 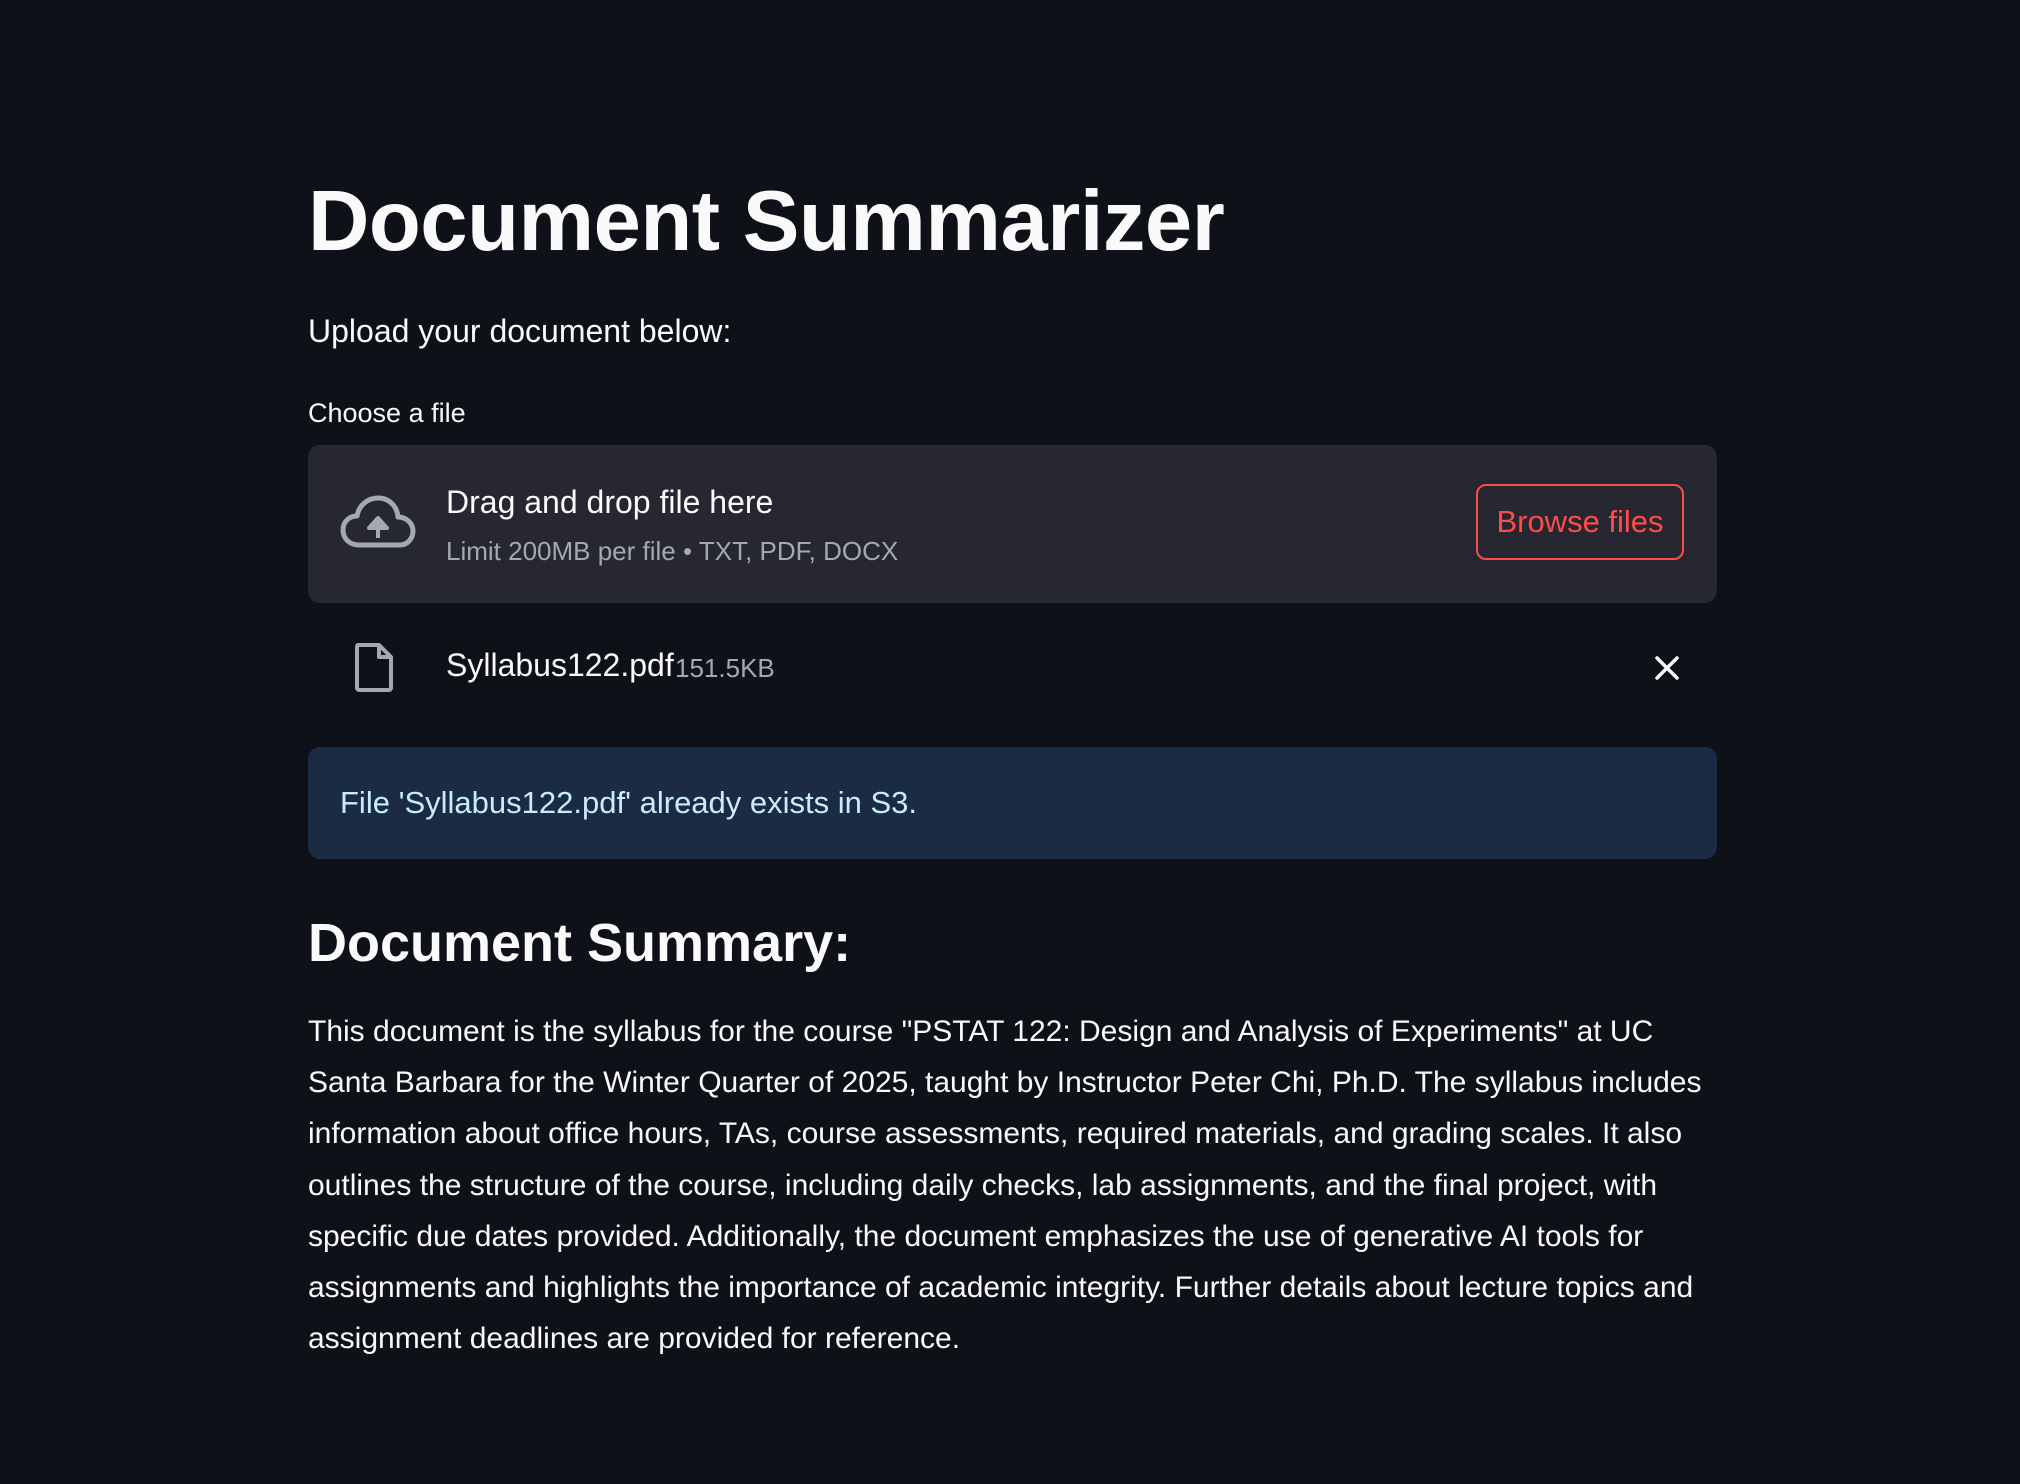 I want to click on page-title: Document Summarizer, so click(x=766, y=221).